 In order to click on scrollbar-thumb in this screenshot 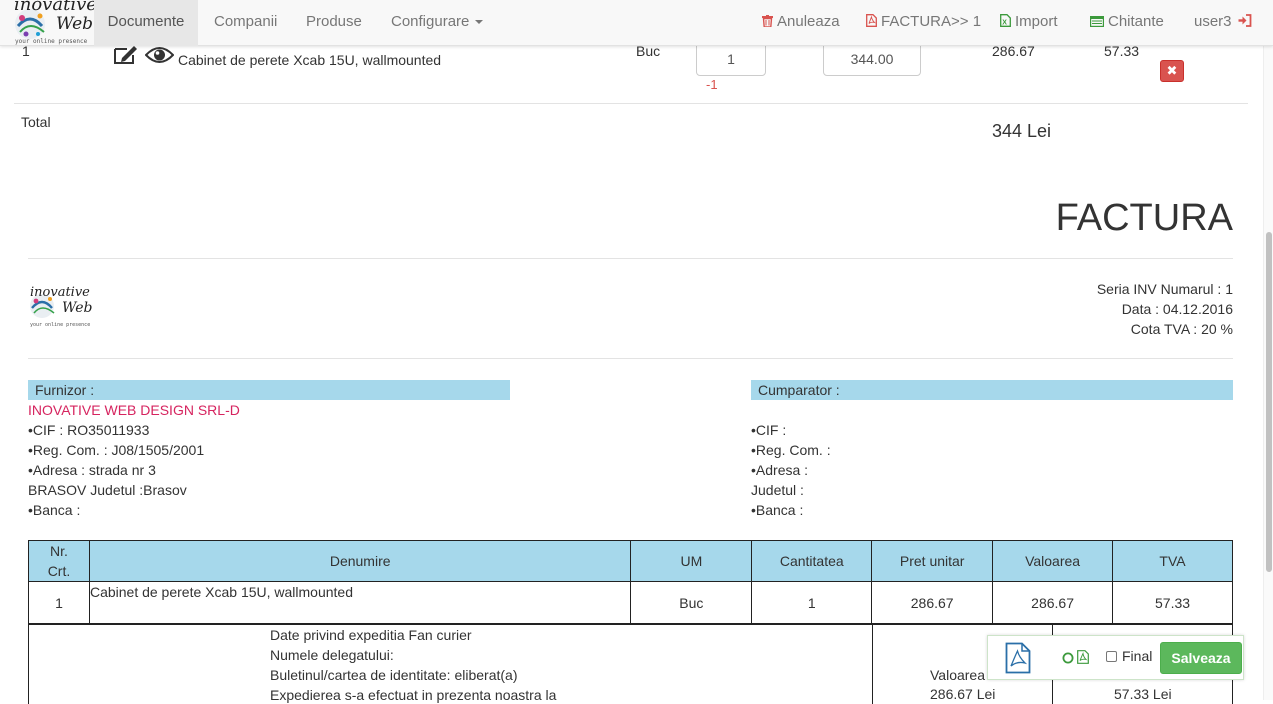, I will do `click(1269, 402)`.